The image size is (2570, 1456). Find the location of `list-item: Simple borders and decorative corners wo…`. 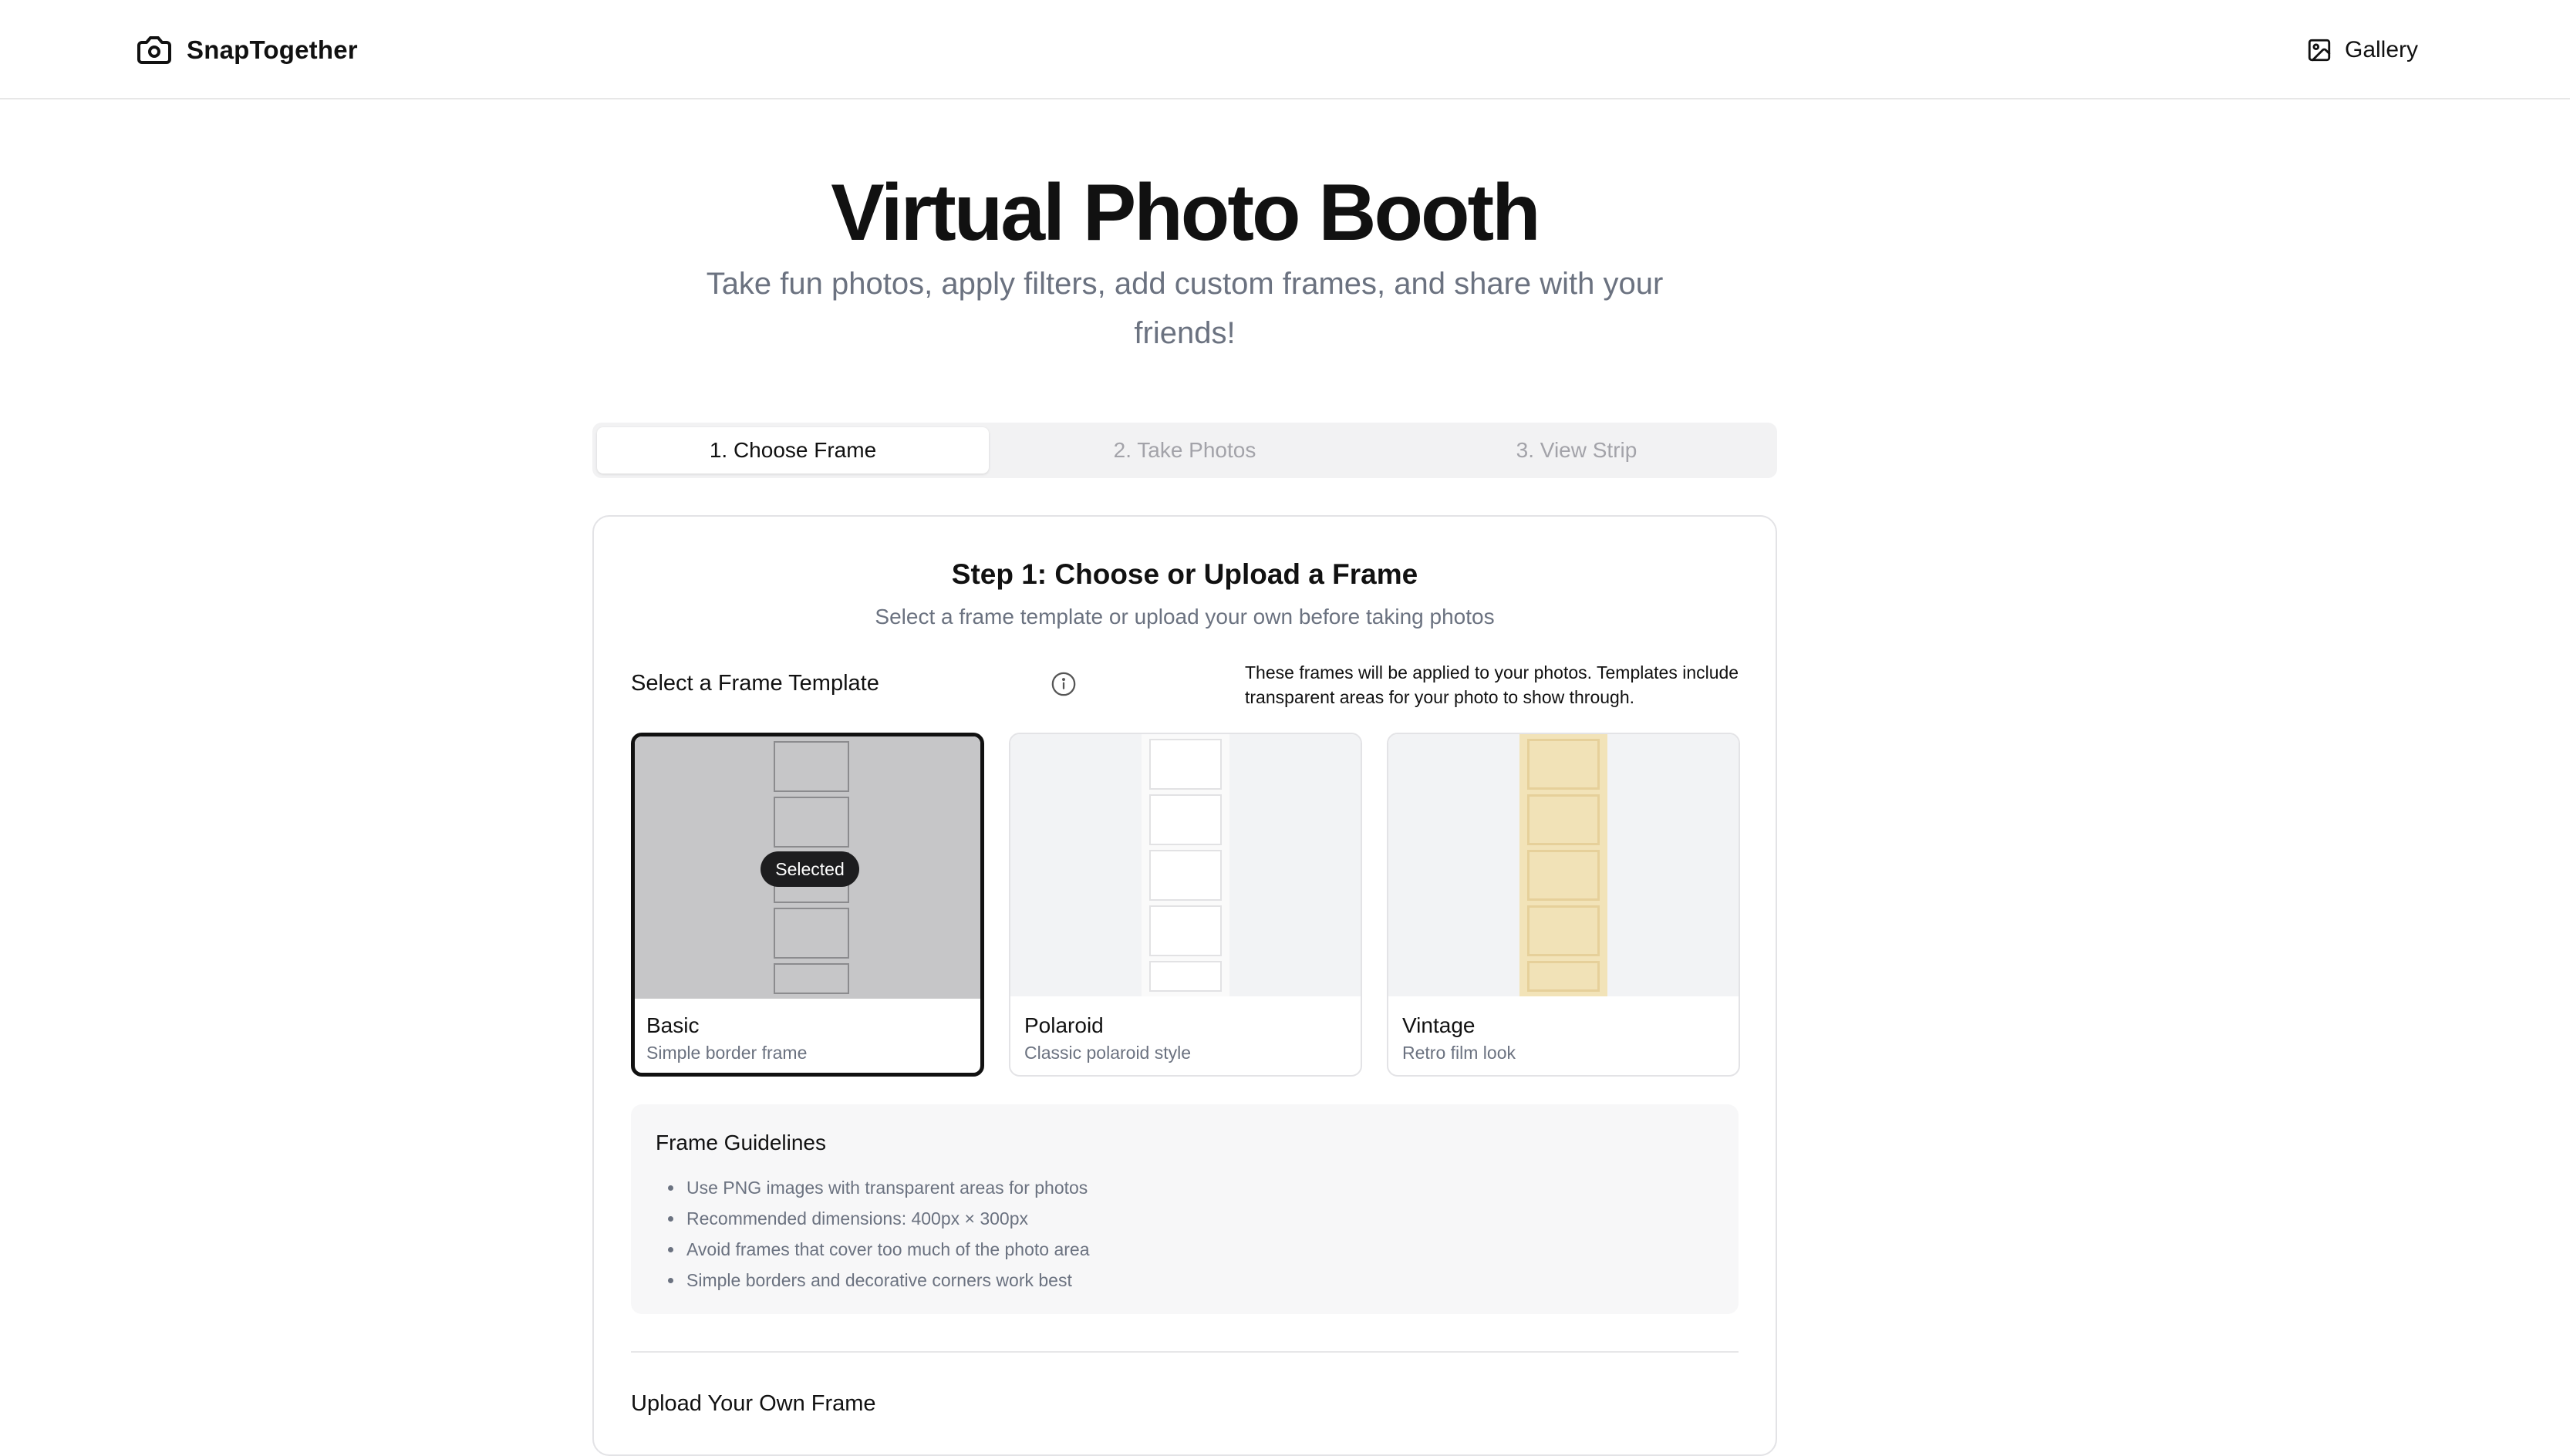

list-item: Simple borders and decorative corners wo… is located at coordinates (873, 1281).